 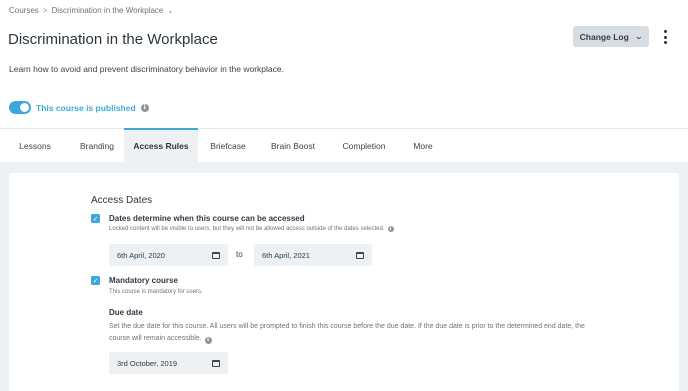 What do you see at coordinates (239, 254) in the screenshot?
I see `date-range-to-label: to` at bounding box center [239, 254].